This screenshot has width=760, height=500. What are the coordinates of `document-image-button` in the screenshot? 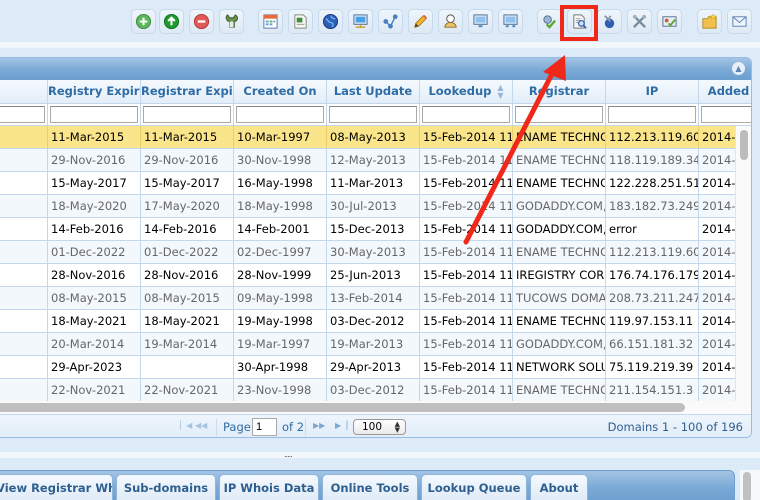 It's located at (300, 21).